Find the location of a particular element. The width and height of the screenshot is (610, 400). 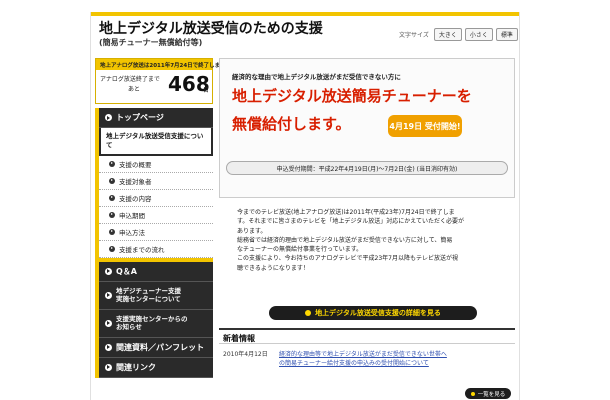

news-more-label: 一覧を見る is located at coordinates (491, 394).